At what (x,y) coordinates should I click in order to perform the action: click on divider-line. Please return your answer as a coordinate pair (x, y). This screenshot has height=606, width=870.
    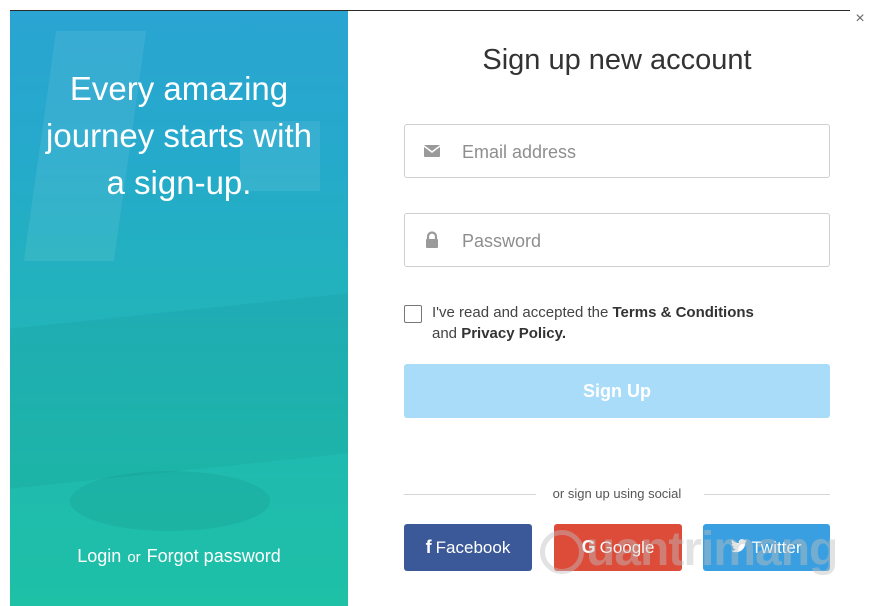
    Looking at the image, I should click on (767, 494).